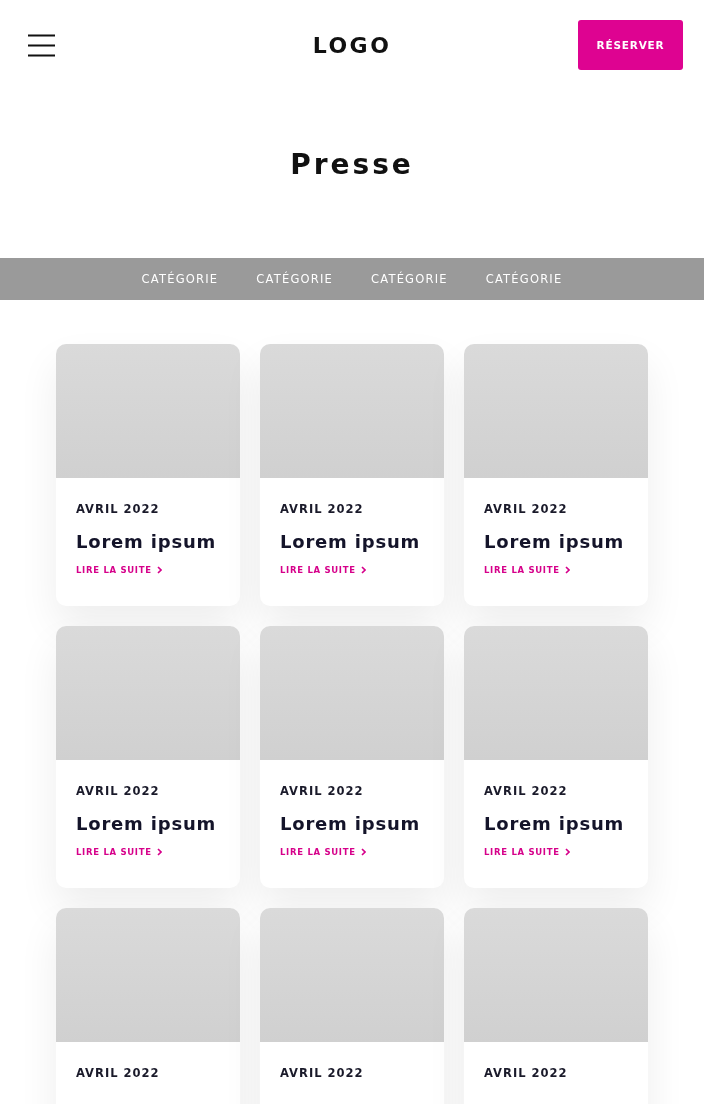 Image resolution: width=704 pixels, height=1104 pixels. What do you see at coordinates (352, 45) in the screenshot?
I see `logo: LOGO` at bounding box center [352, 45].